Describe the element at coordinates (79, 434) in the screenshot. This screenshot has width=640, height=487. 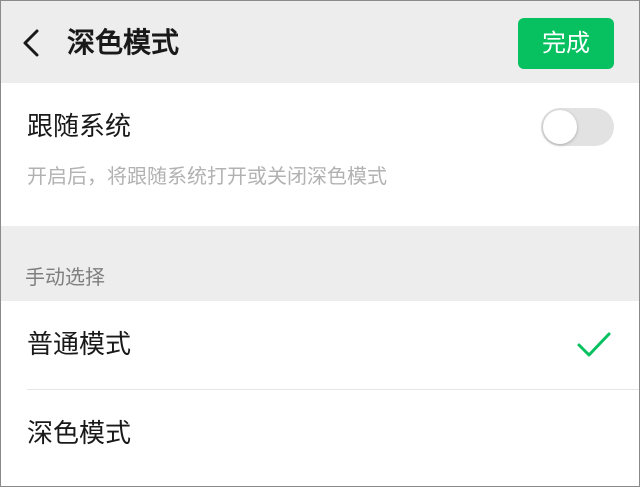
I see `option-label: 深色模式` at that location.